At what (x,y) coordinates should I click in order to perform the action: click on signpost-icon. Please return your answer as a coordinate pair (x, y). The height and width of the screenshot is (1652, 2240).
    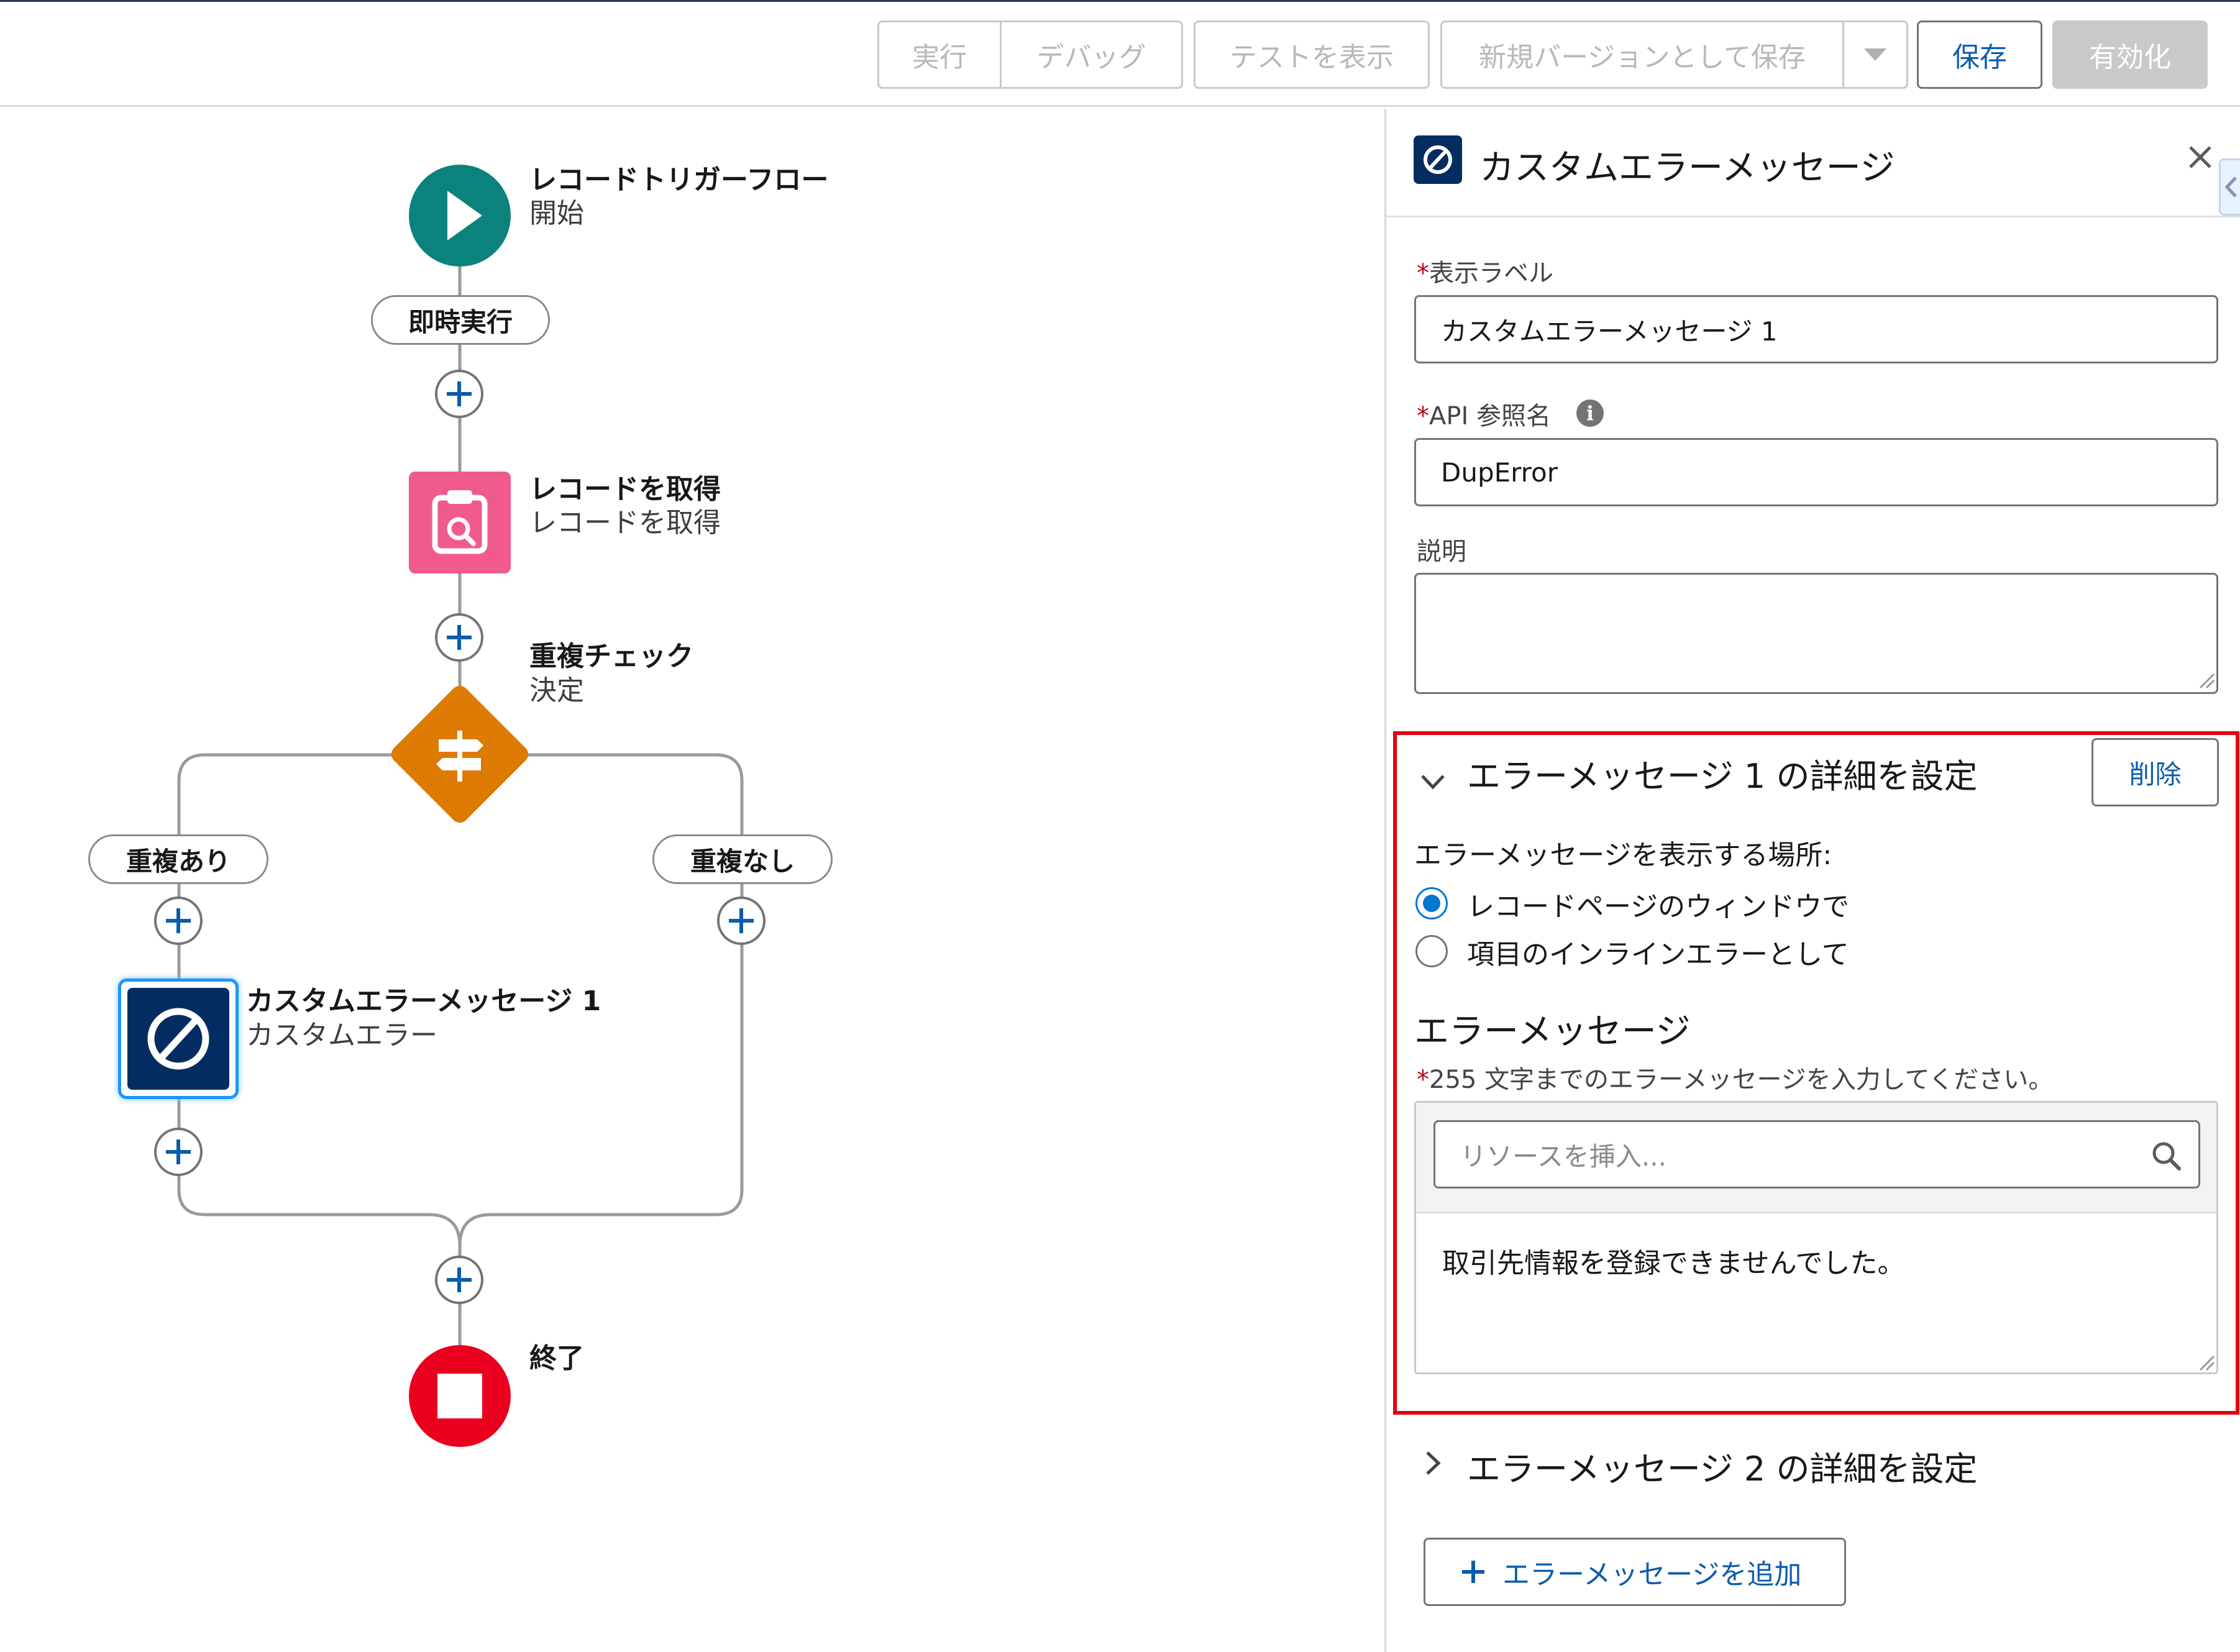
    Looking at the image, I should click on (459, 757).